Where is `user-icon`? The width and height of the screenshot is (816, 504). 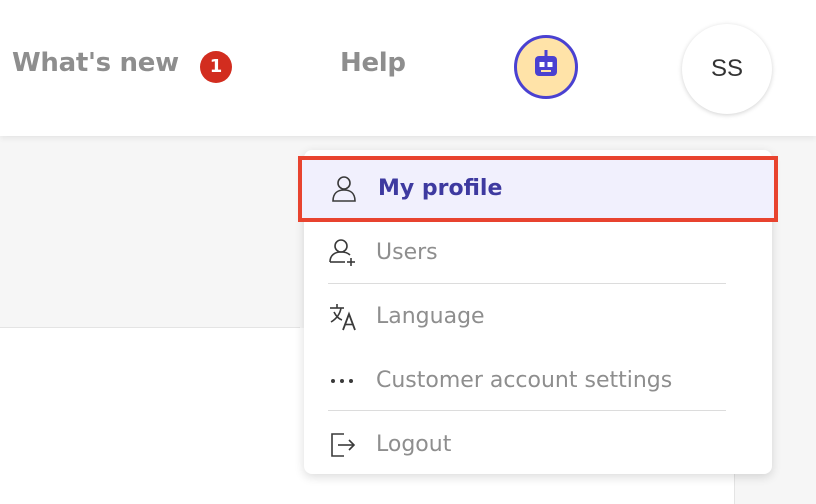
user-icon is located at coordinates (344, 189).